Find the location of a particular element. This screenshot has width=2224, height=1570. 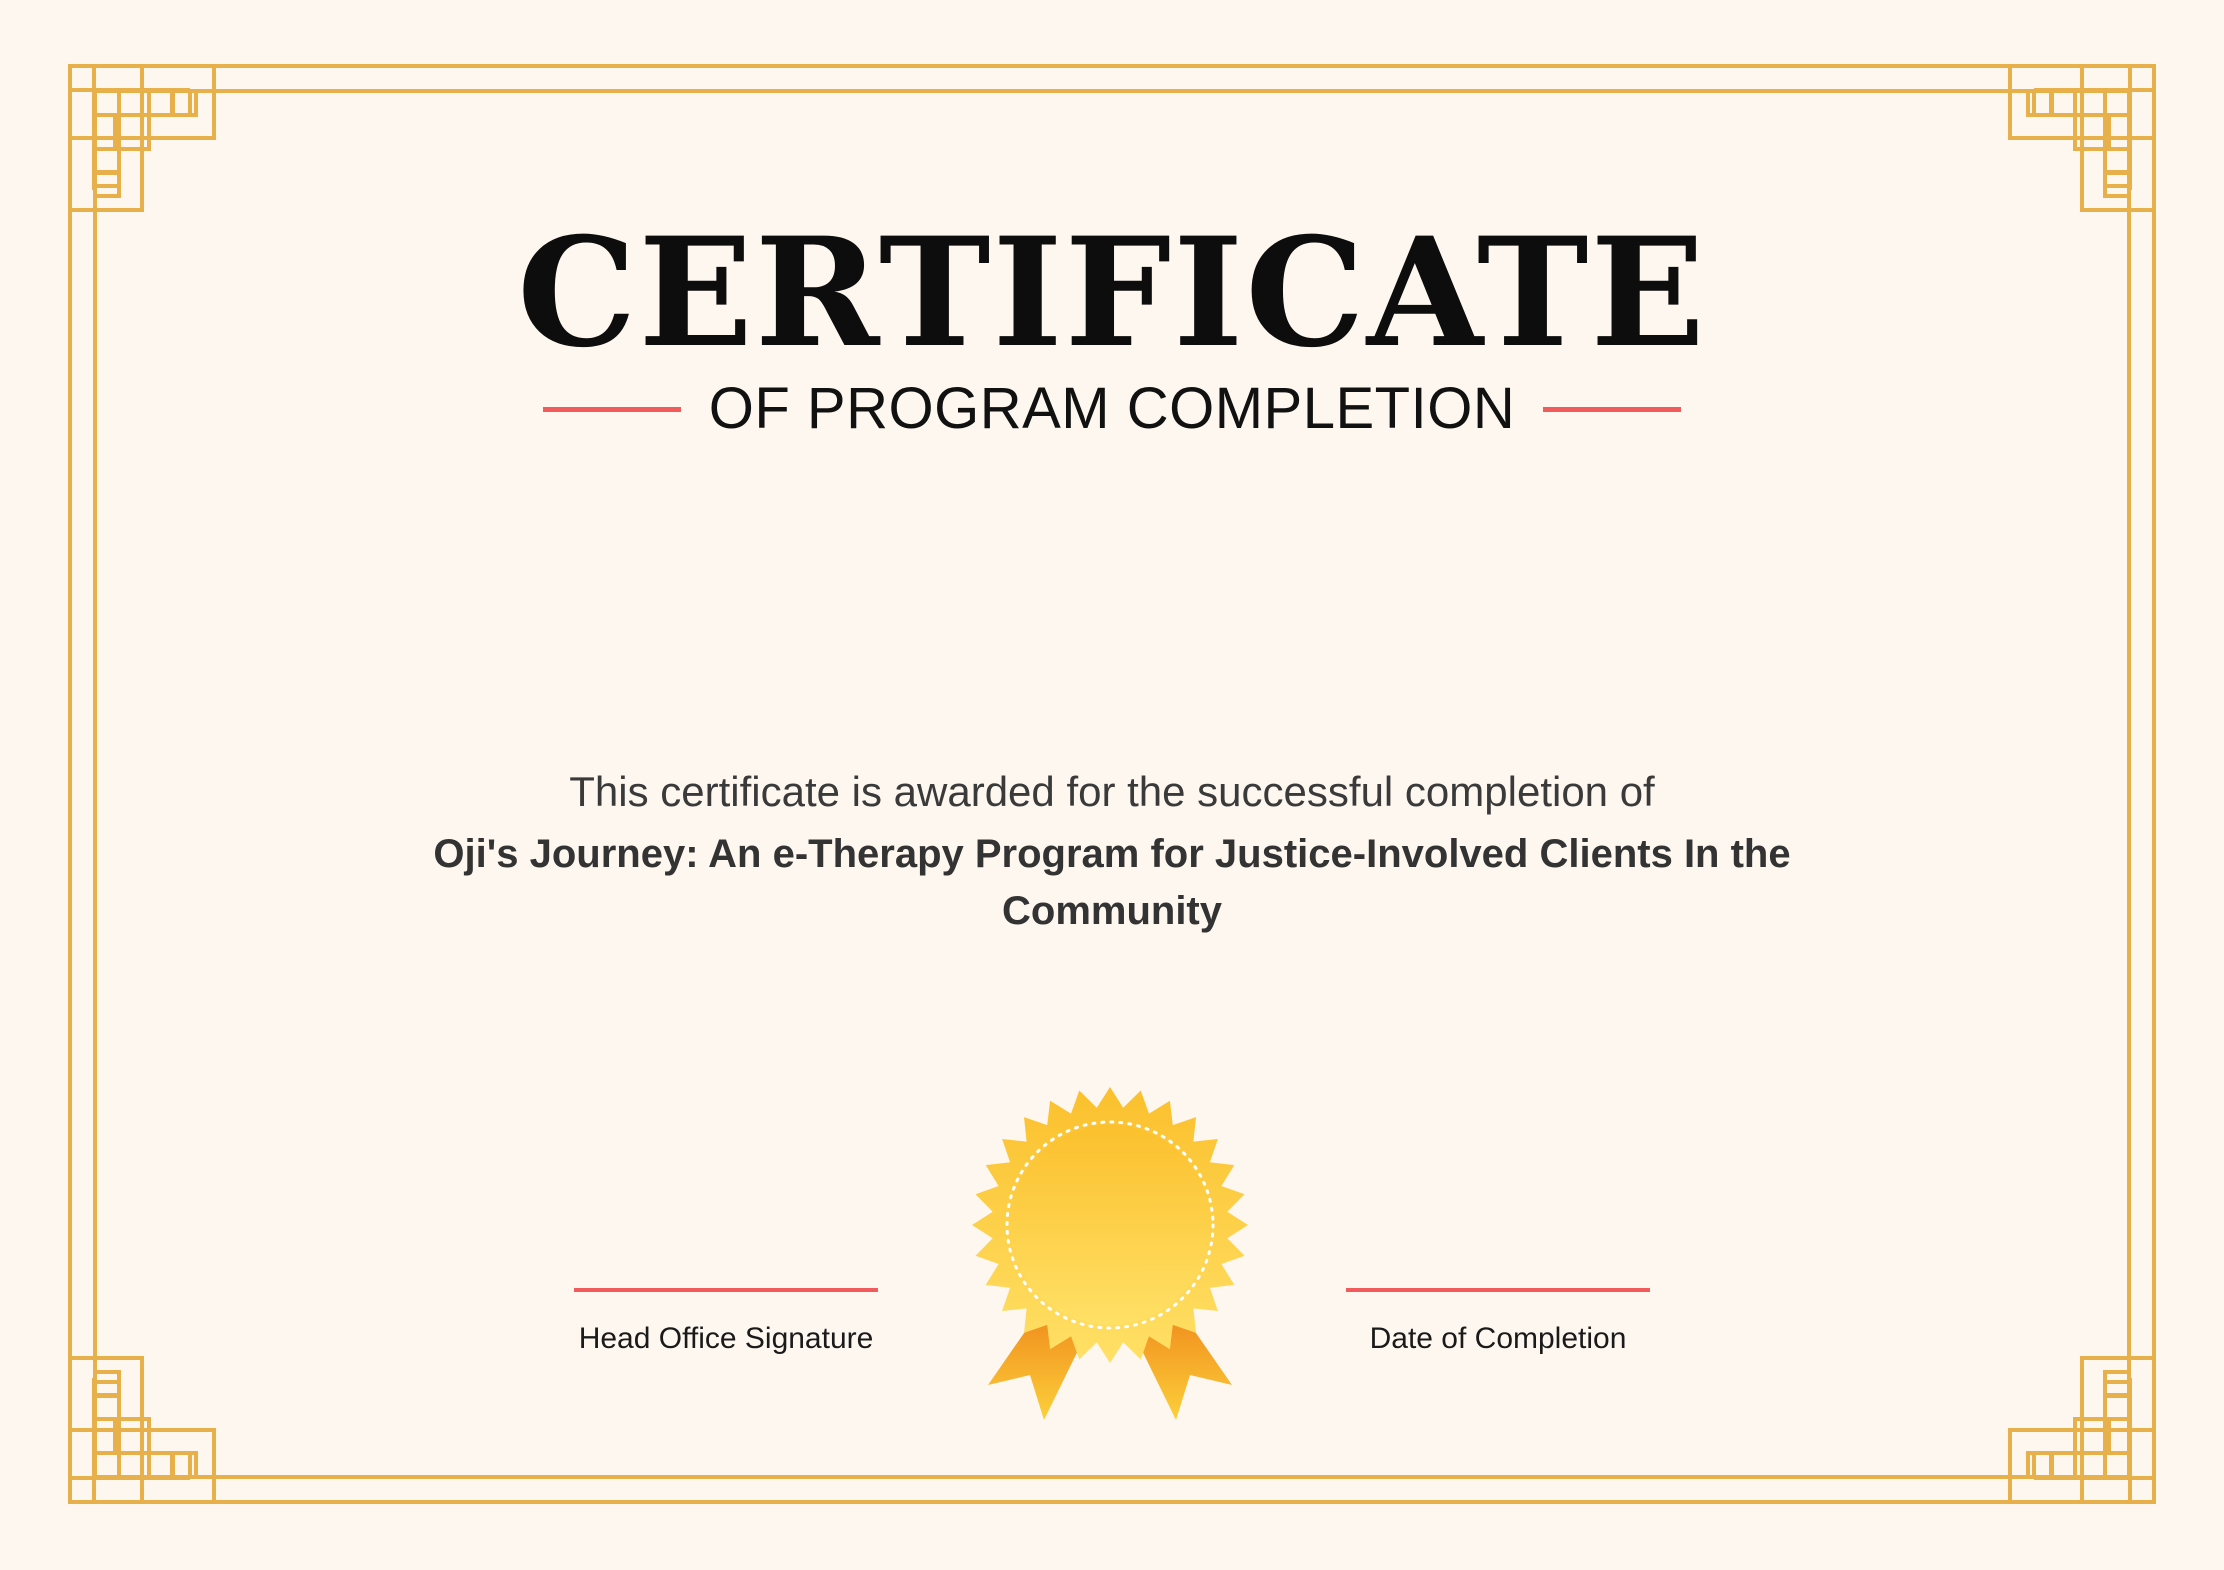

corner-ornament-bottom-right is located at coordinates (2082, 1430).